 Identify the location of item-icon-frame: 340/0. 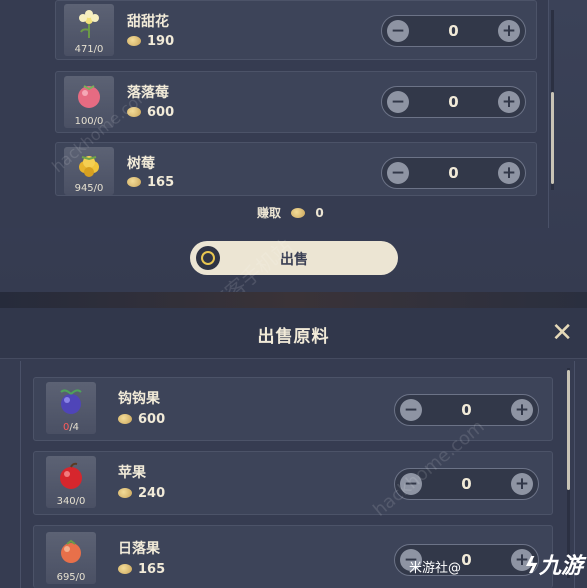
(71, 482).